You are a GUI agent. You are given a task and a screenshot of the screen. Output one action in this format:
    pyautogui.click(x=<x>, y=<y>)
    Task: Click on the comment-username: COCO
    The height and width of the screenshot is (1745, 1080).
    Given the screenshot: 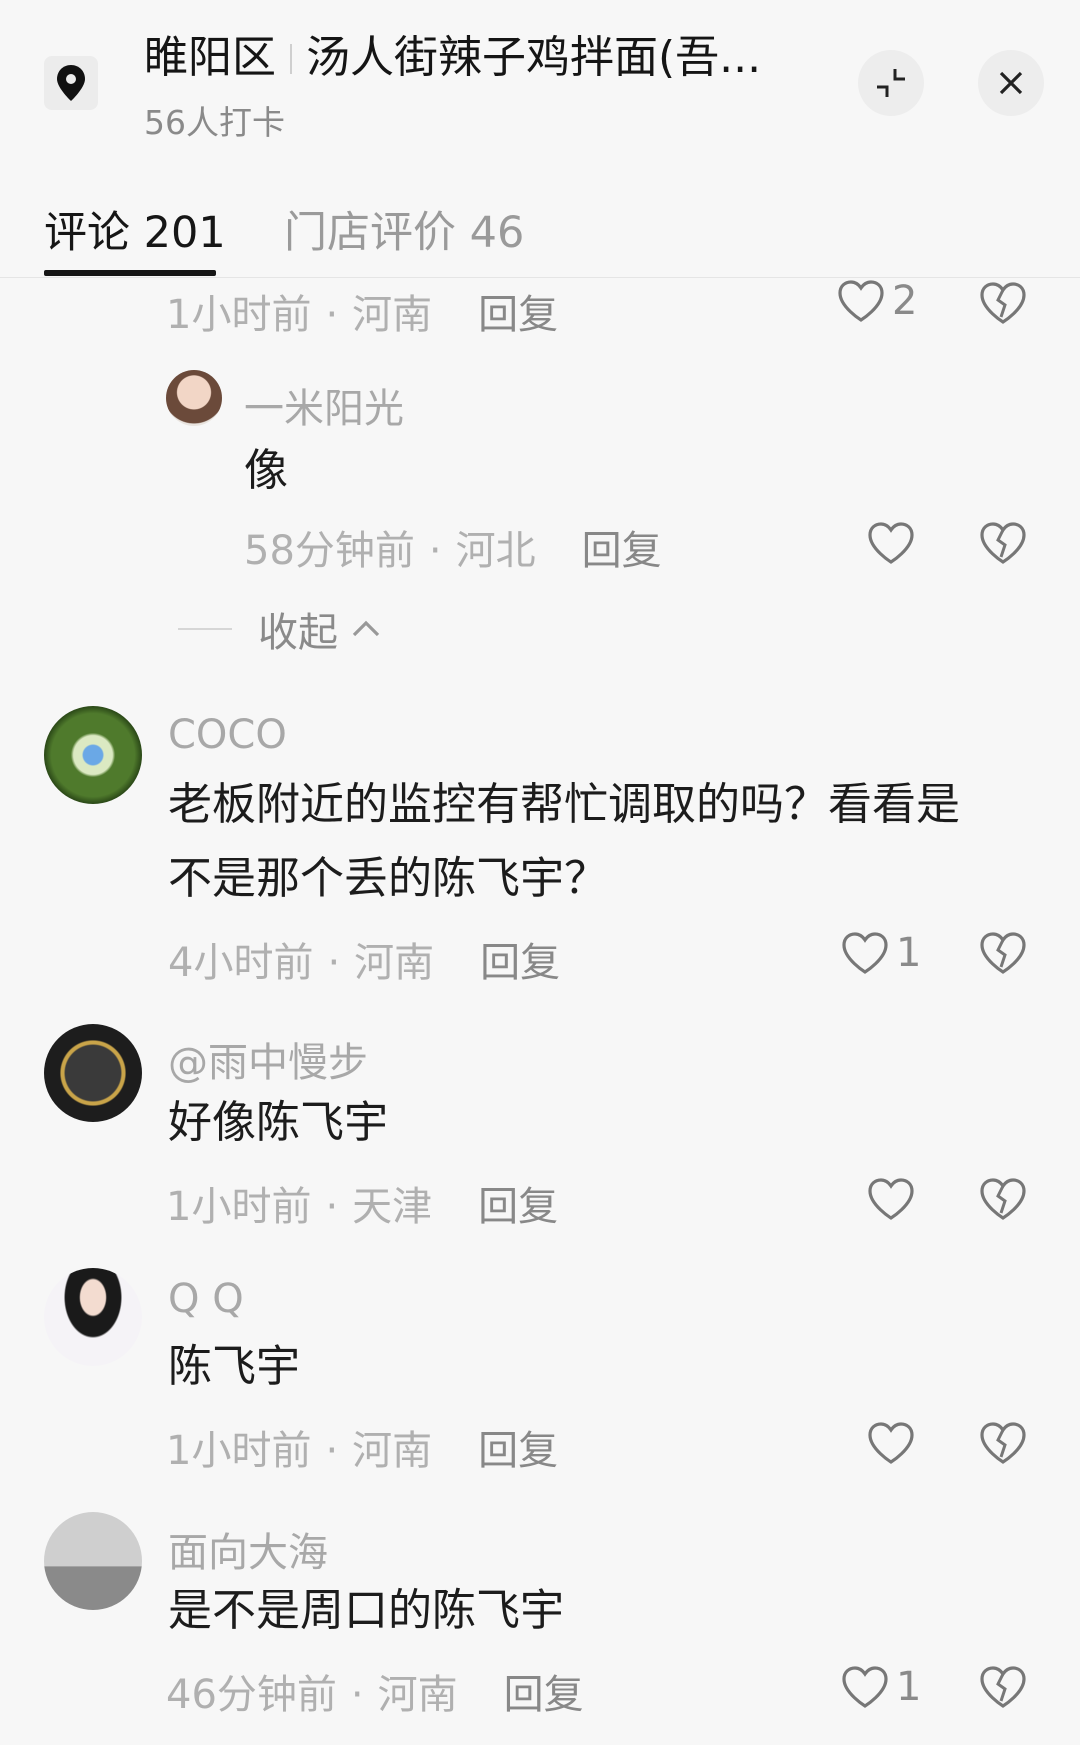 What is the action you would take?
    pyautogui.click(x=227, y=735)
    